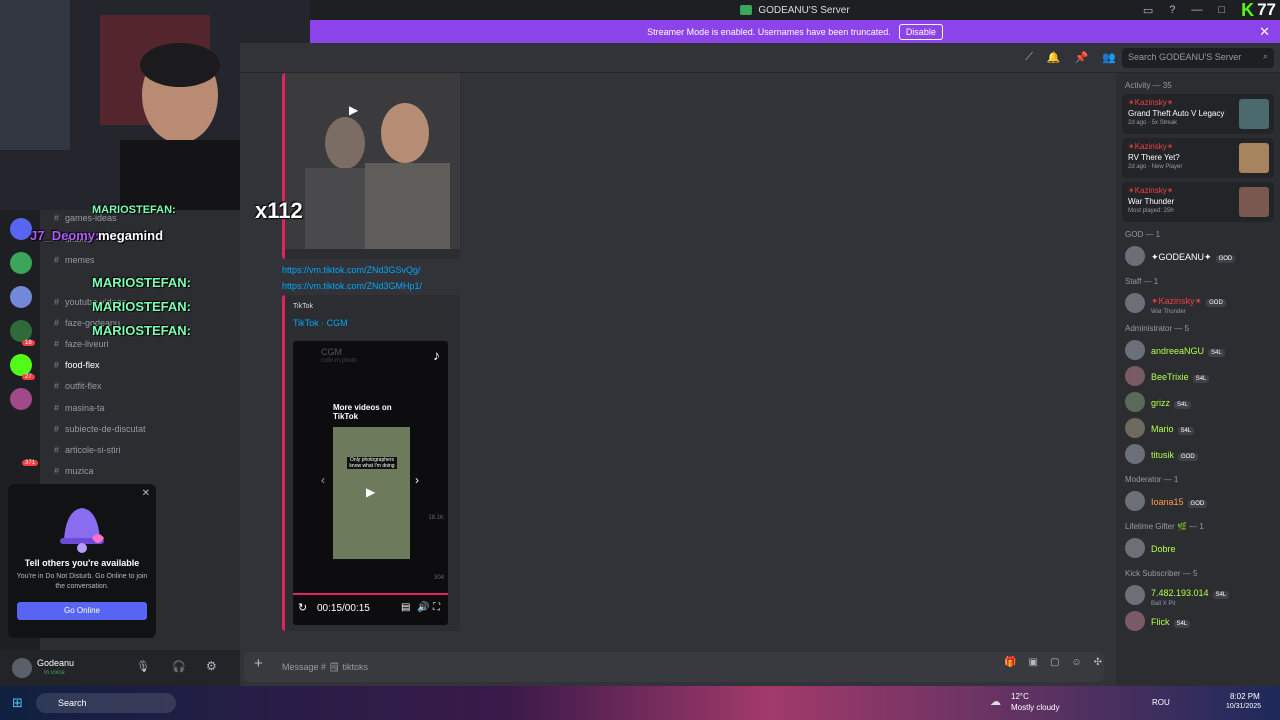 This screenshot has height=720, width=1280. Describe the element at coordinates (436, 355) in the screenshot. I see `tiktok-logo-icon: ♪` at that location.